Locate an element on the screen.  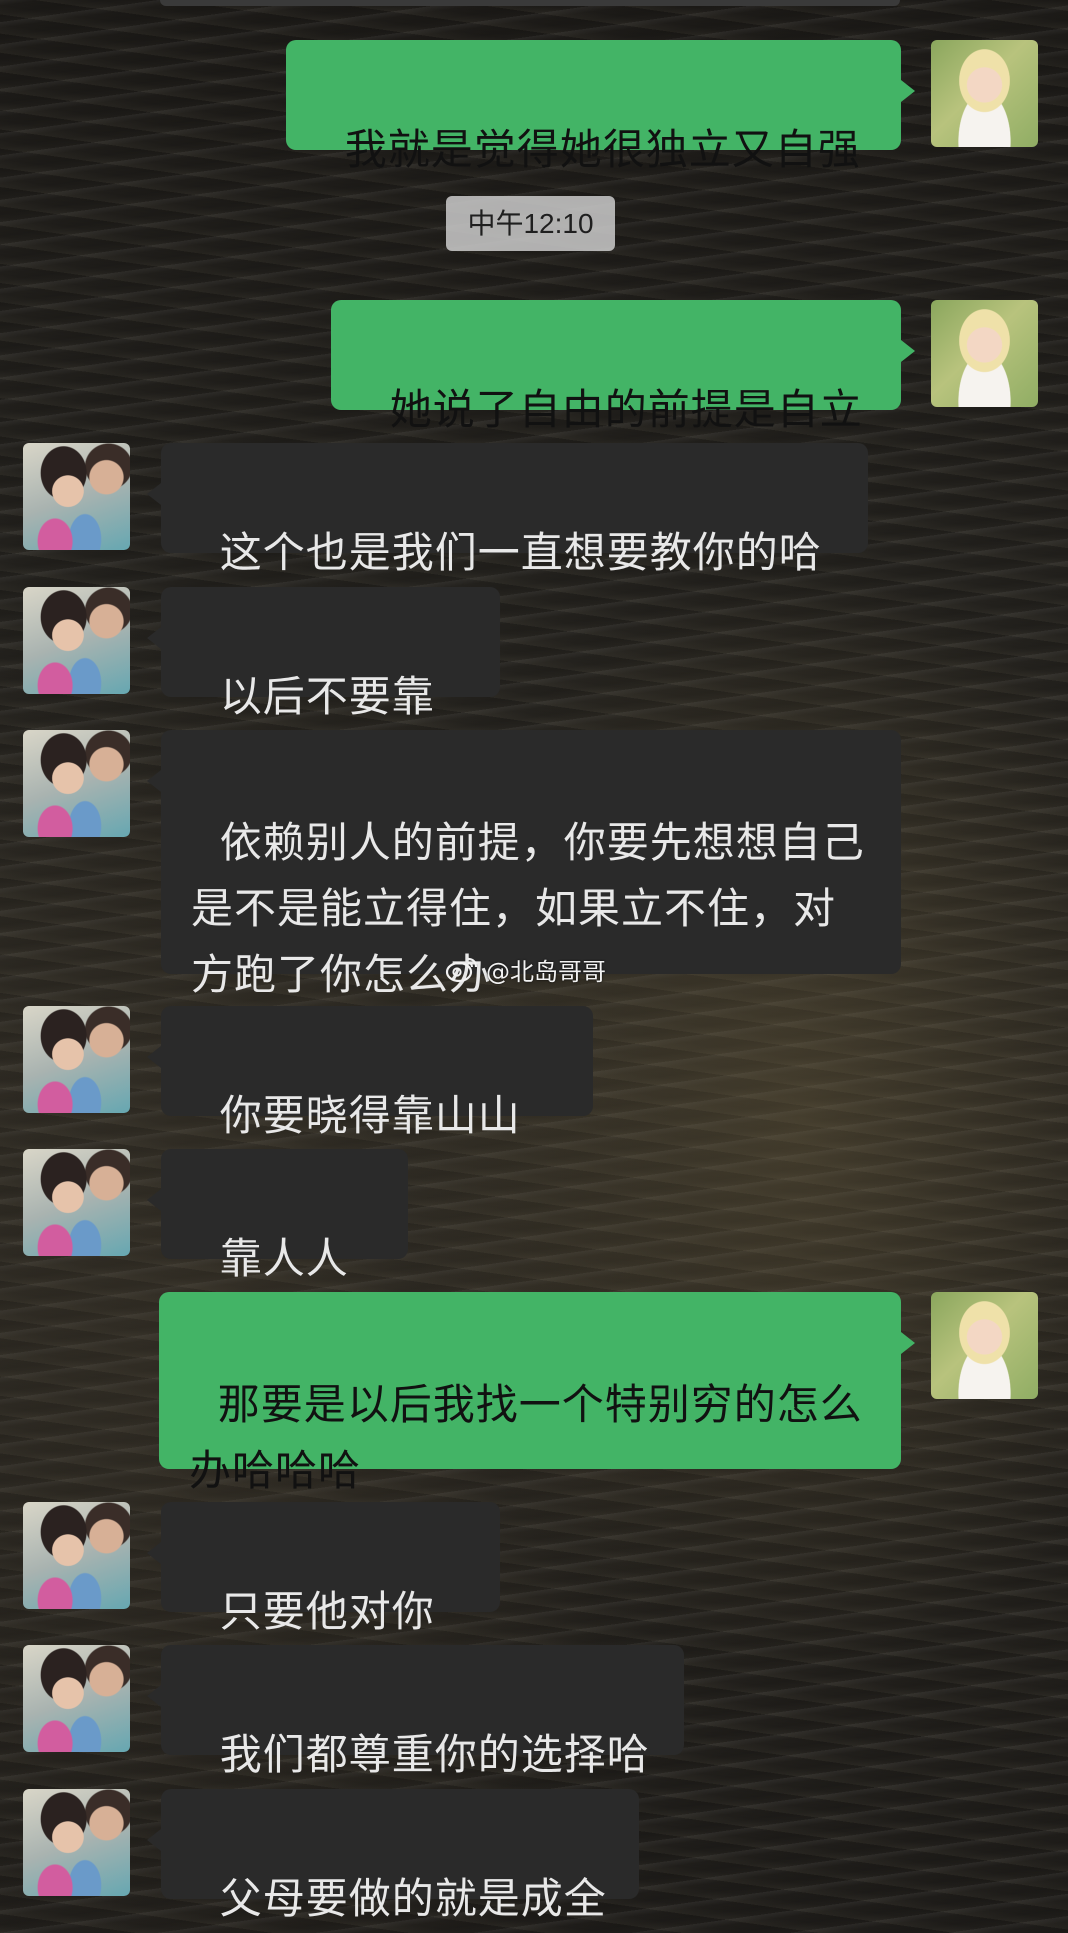
message-bubble-self: 她说了自由的前提是自立 is located at coordinates (623, 367).